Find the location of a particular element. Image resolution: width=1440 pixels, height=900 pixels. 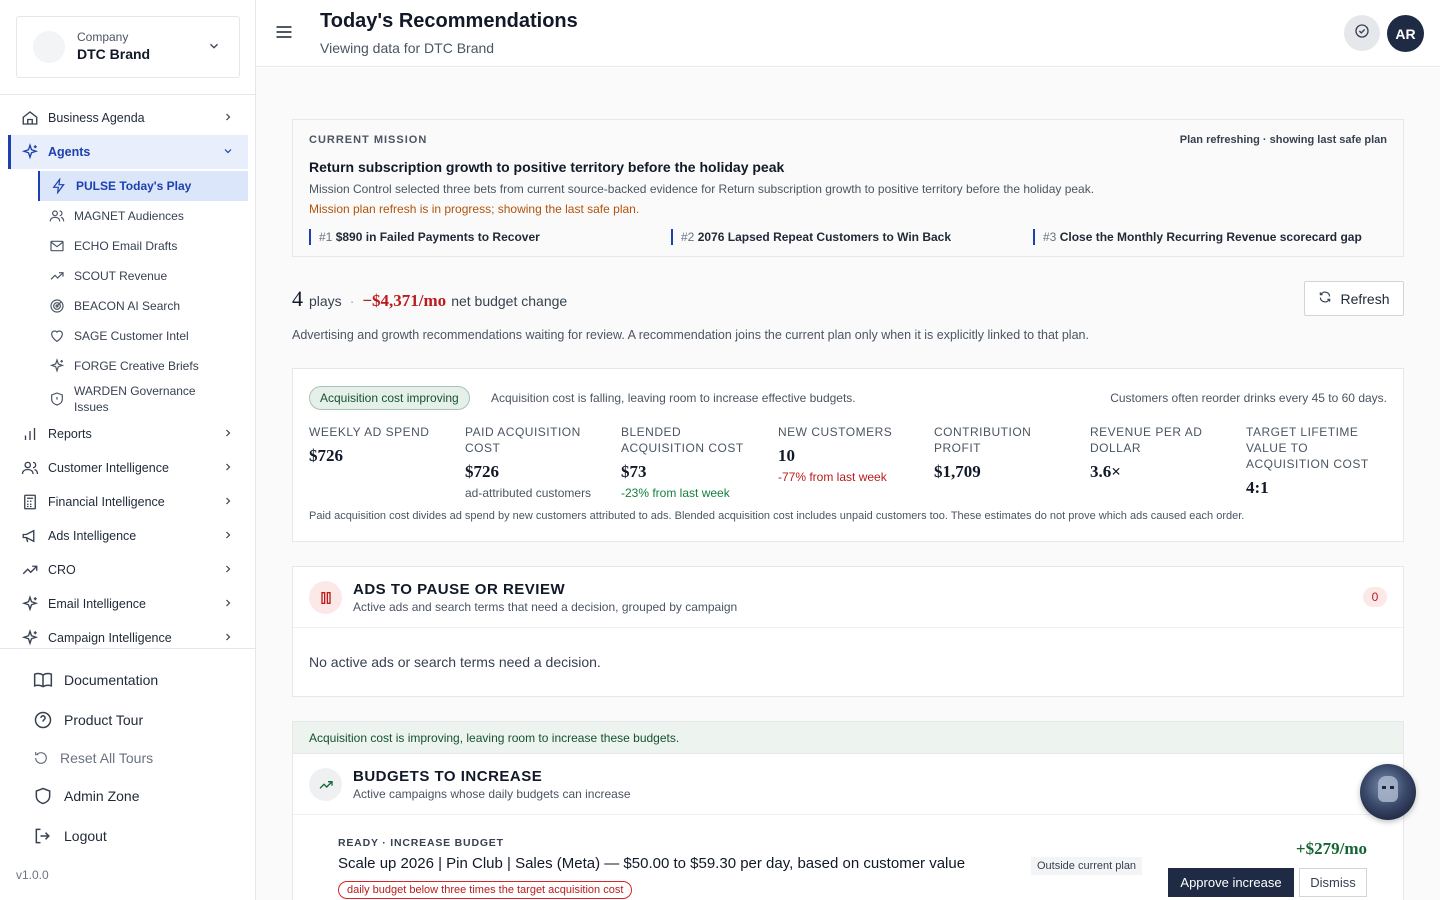

nav-label: Reports is located at coordinates (70, 434).